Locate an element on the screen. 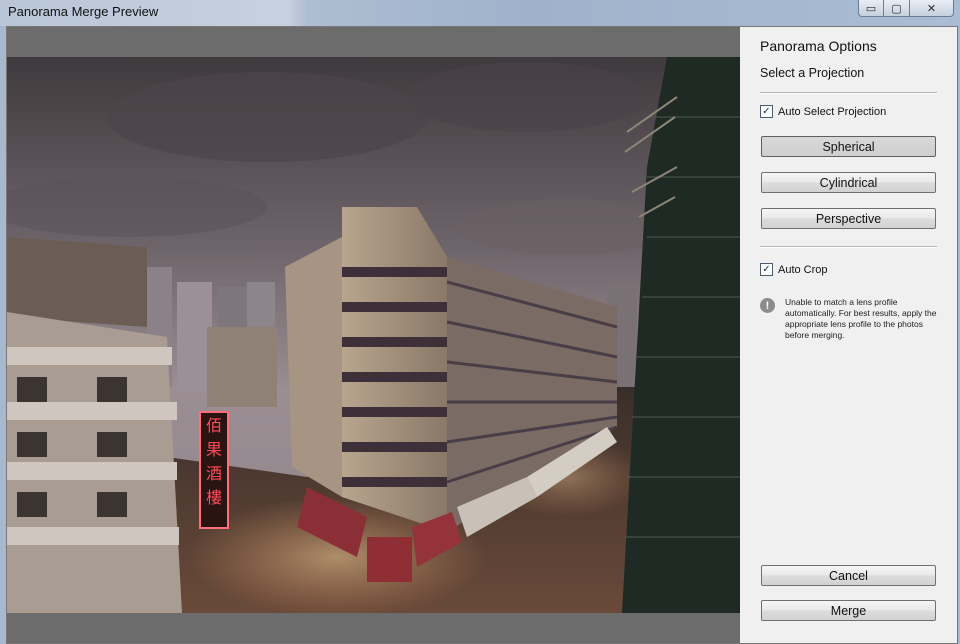 The image size is (960, 644). panel-heading: Panorama Options is located at coordinates (818, 46).